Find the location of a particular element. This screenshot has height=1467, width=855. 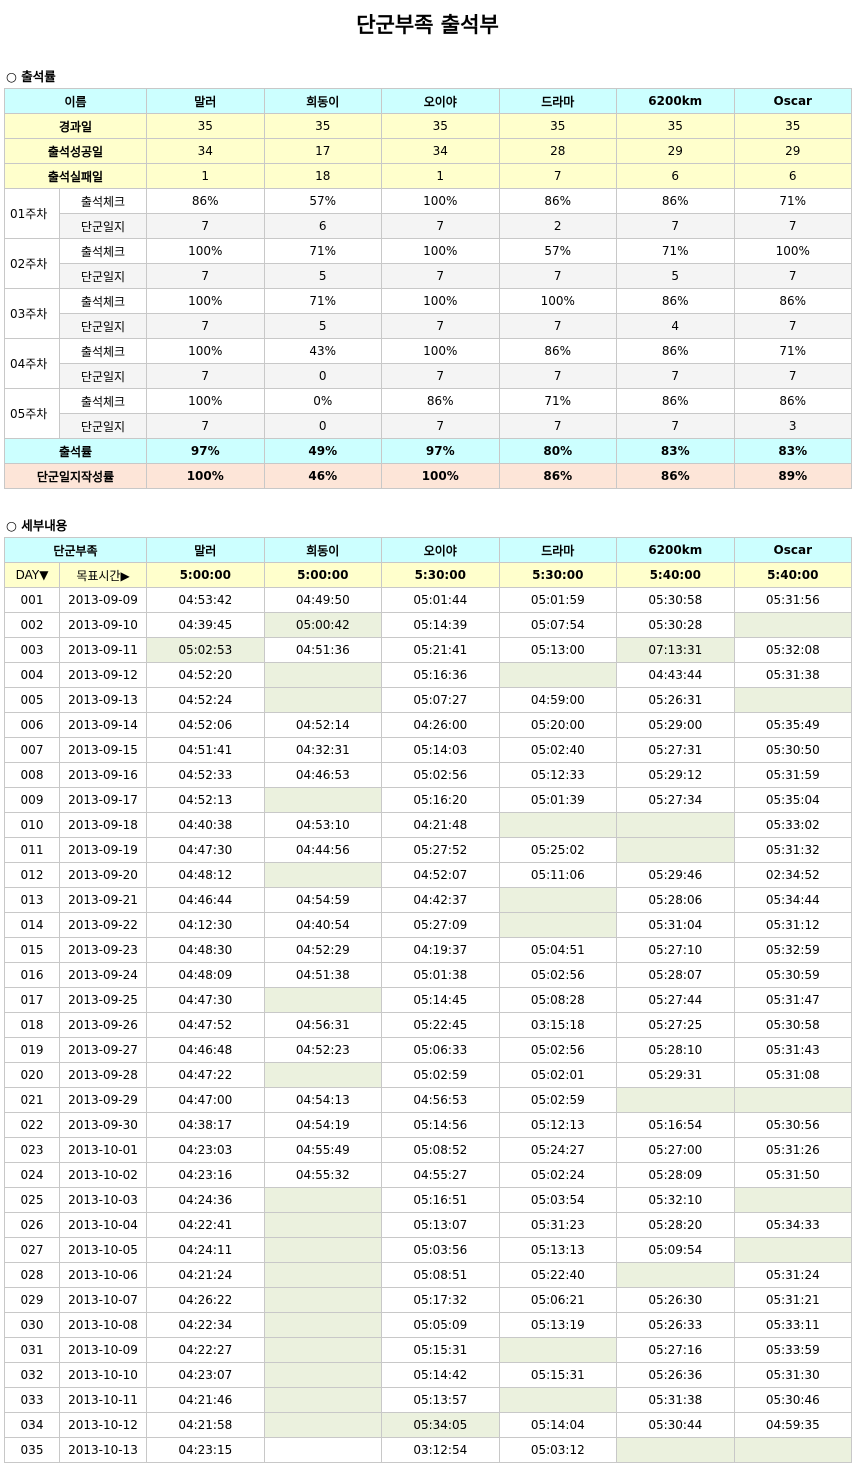

log-rate-value-cell: 46% is located at coordinates (322, 476).